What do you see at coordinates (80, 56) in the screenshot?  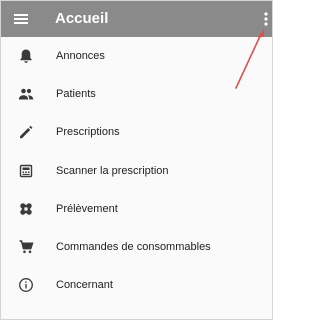 I see `menu-item-label: Annonces` at bounding box center [80, 56].